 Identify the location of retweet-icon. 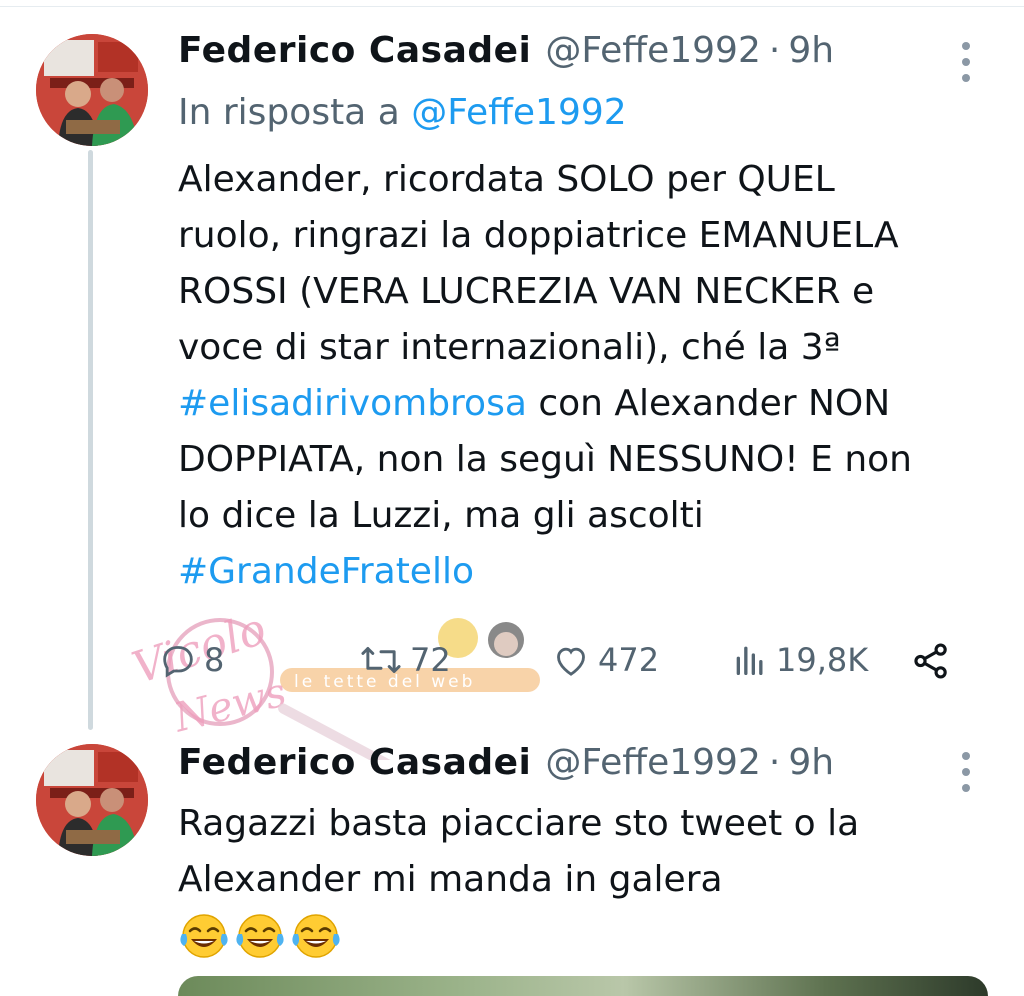
(381, 660).